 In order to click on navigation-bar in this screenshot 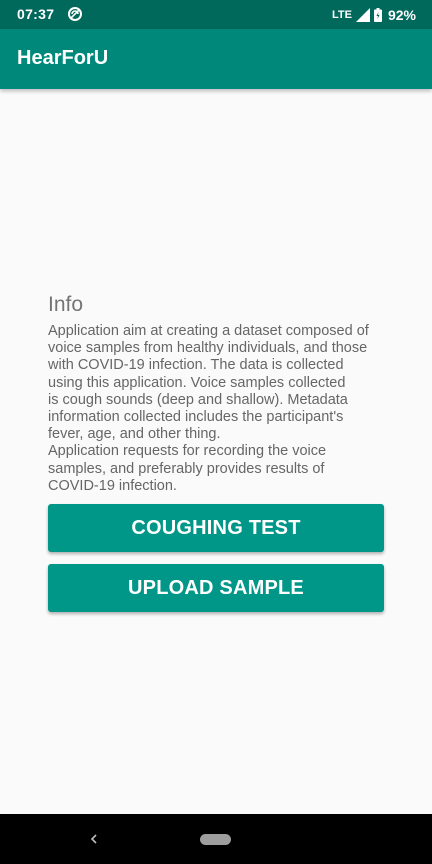, I will do `click(216, 839)`.